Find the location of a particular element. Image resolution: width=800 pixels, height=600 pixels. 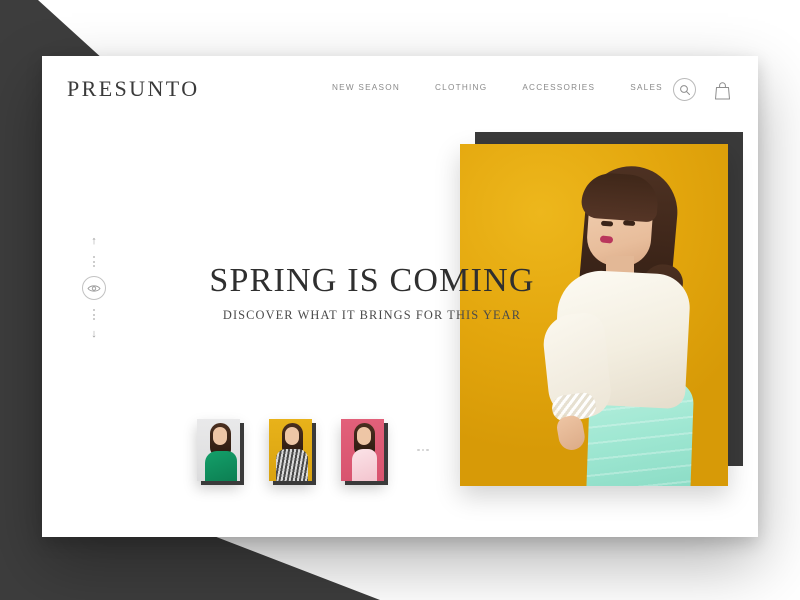

rail-dots-bottom is located at coordinates (94, 314).